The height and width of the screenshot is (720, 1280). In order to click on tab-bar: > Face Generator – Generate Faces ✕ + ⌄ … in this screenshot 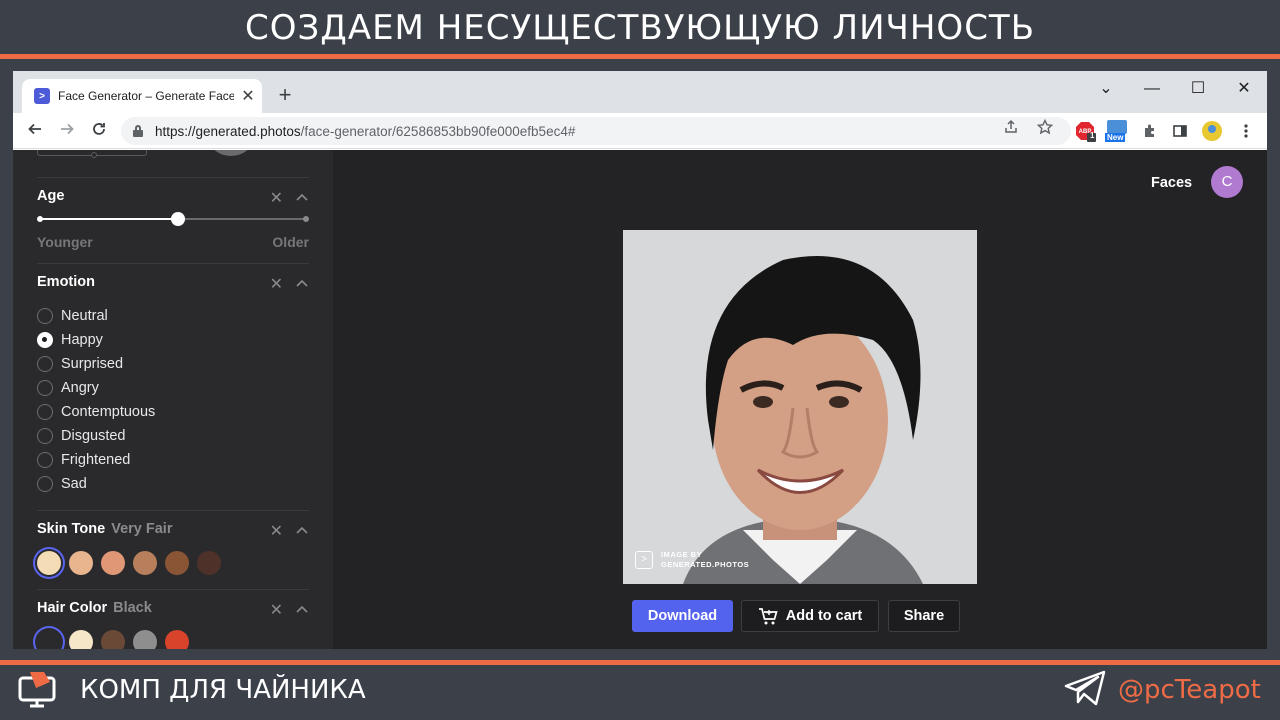, I will do `click(640, 92)`.